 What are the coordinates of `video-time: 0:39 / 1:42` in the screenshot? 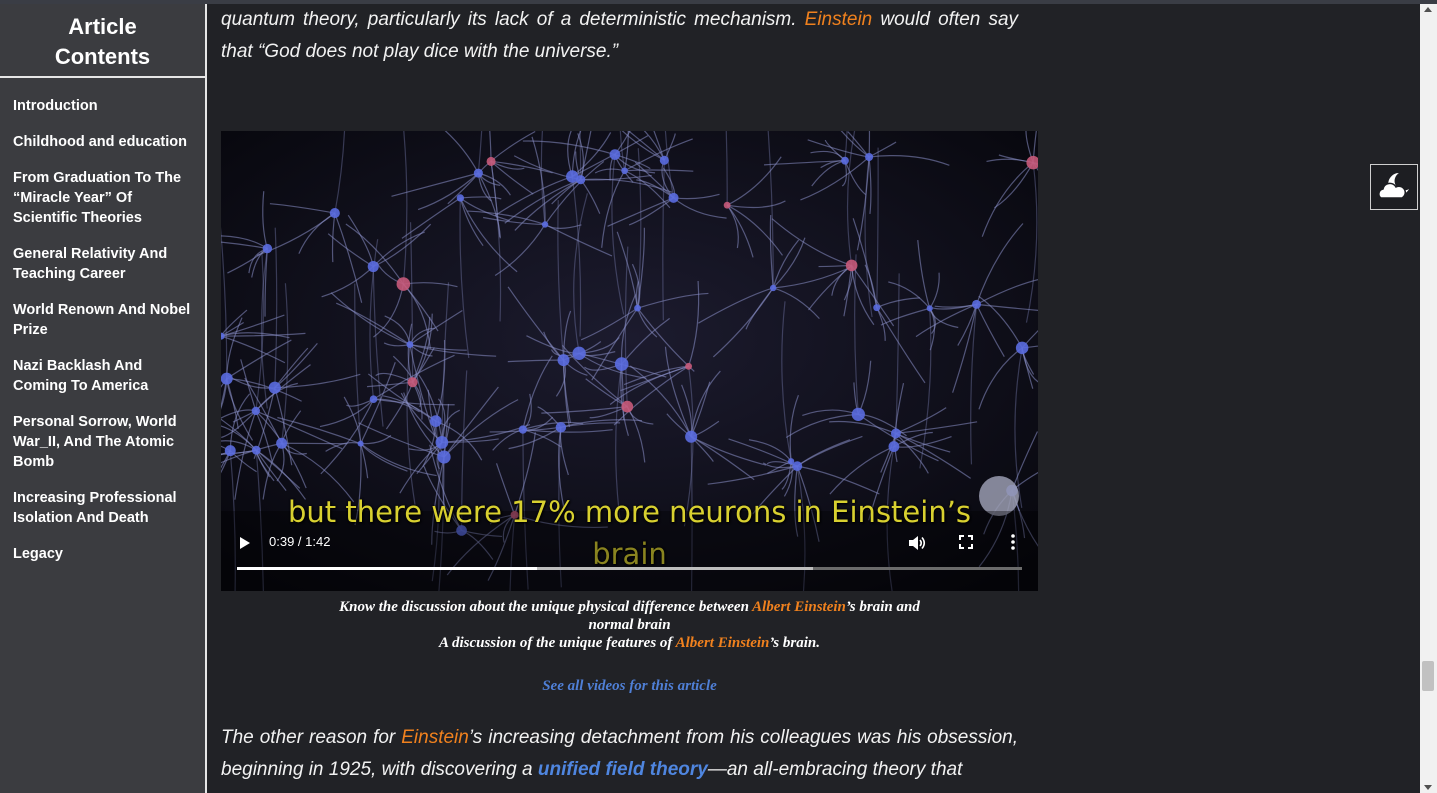 It's located at (300, 541).